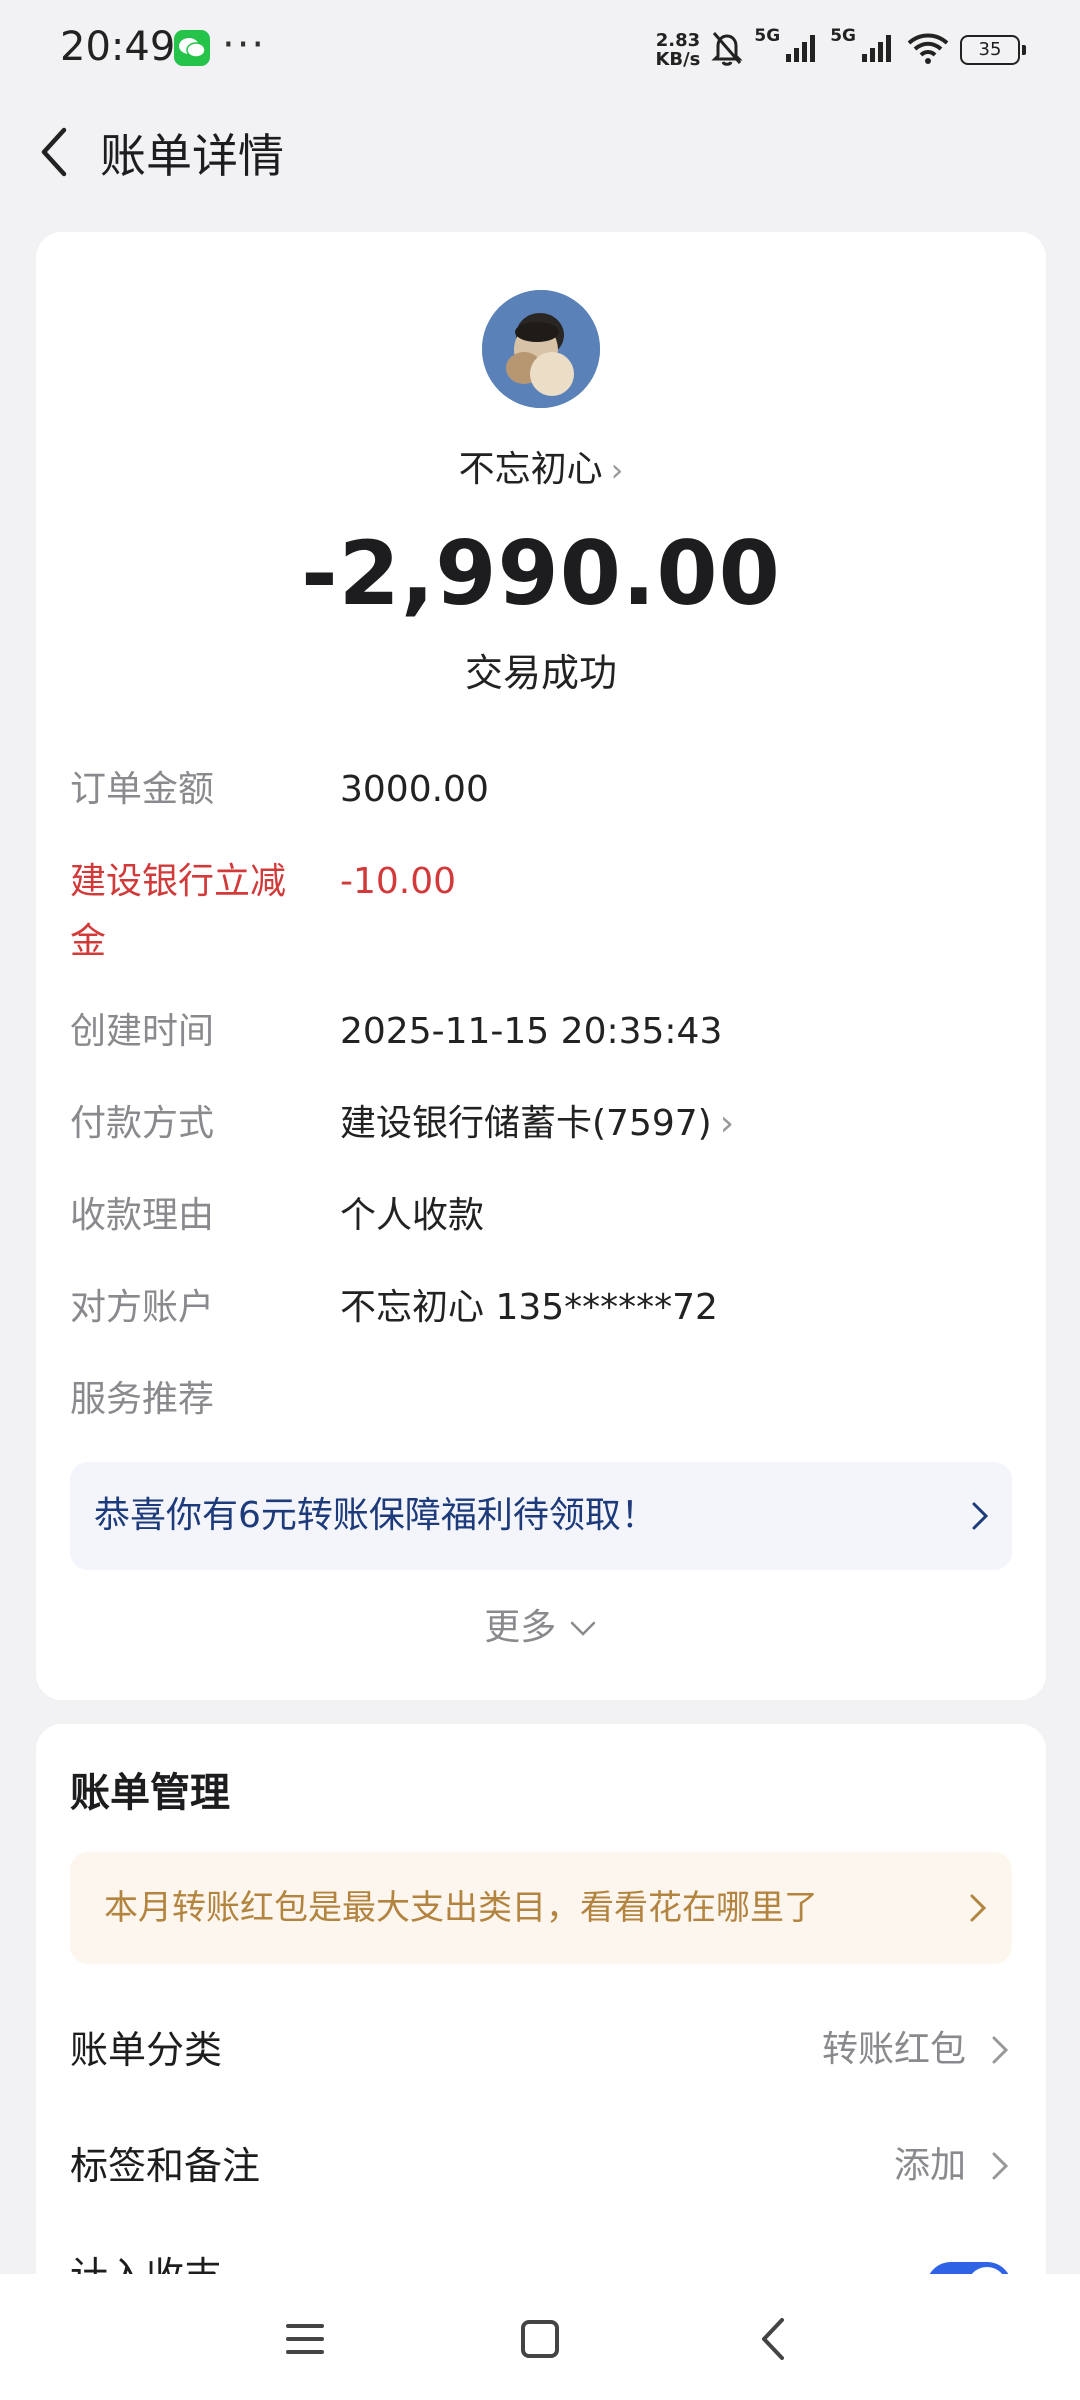 This screenshot has width=1080, height=2400. I want to click on transfer-protection-banner: 恭喜你有6元转账保障福利待领取！, so click(541, 1516).